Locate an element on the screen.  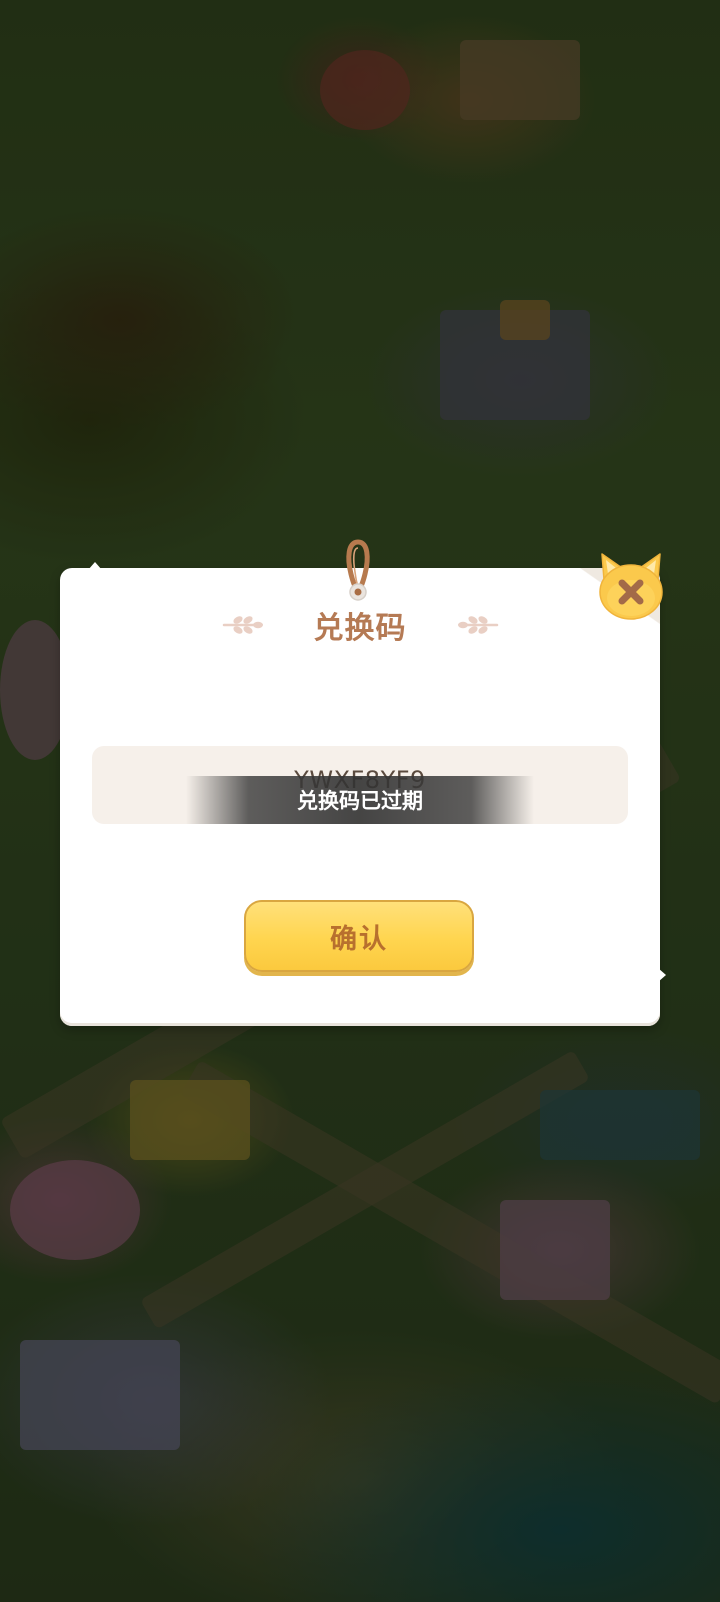
rope-hanger-icon is located at coordinates (358, 570).